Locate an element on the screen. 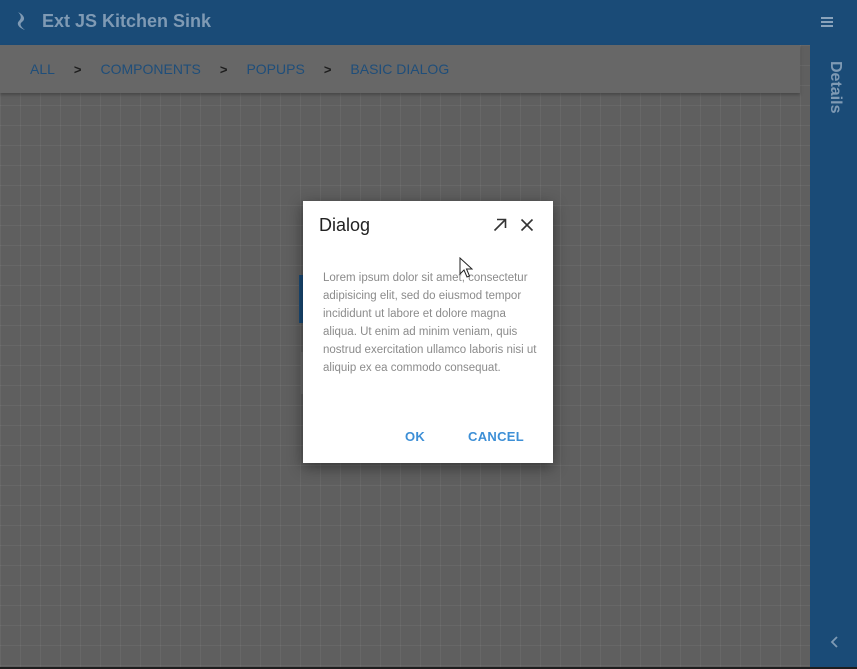 The width and height of the screenshot is (857, 669). breadcrumb: ALL > COMPONENTS > POPUPS > BASIC DIALOG is located at coordinates (400, 69).